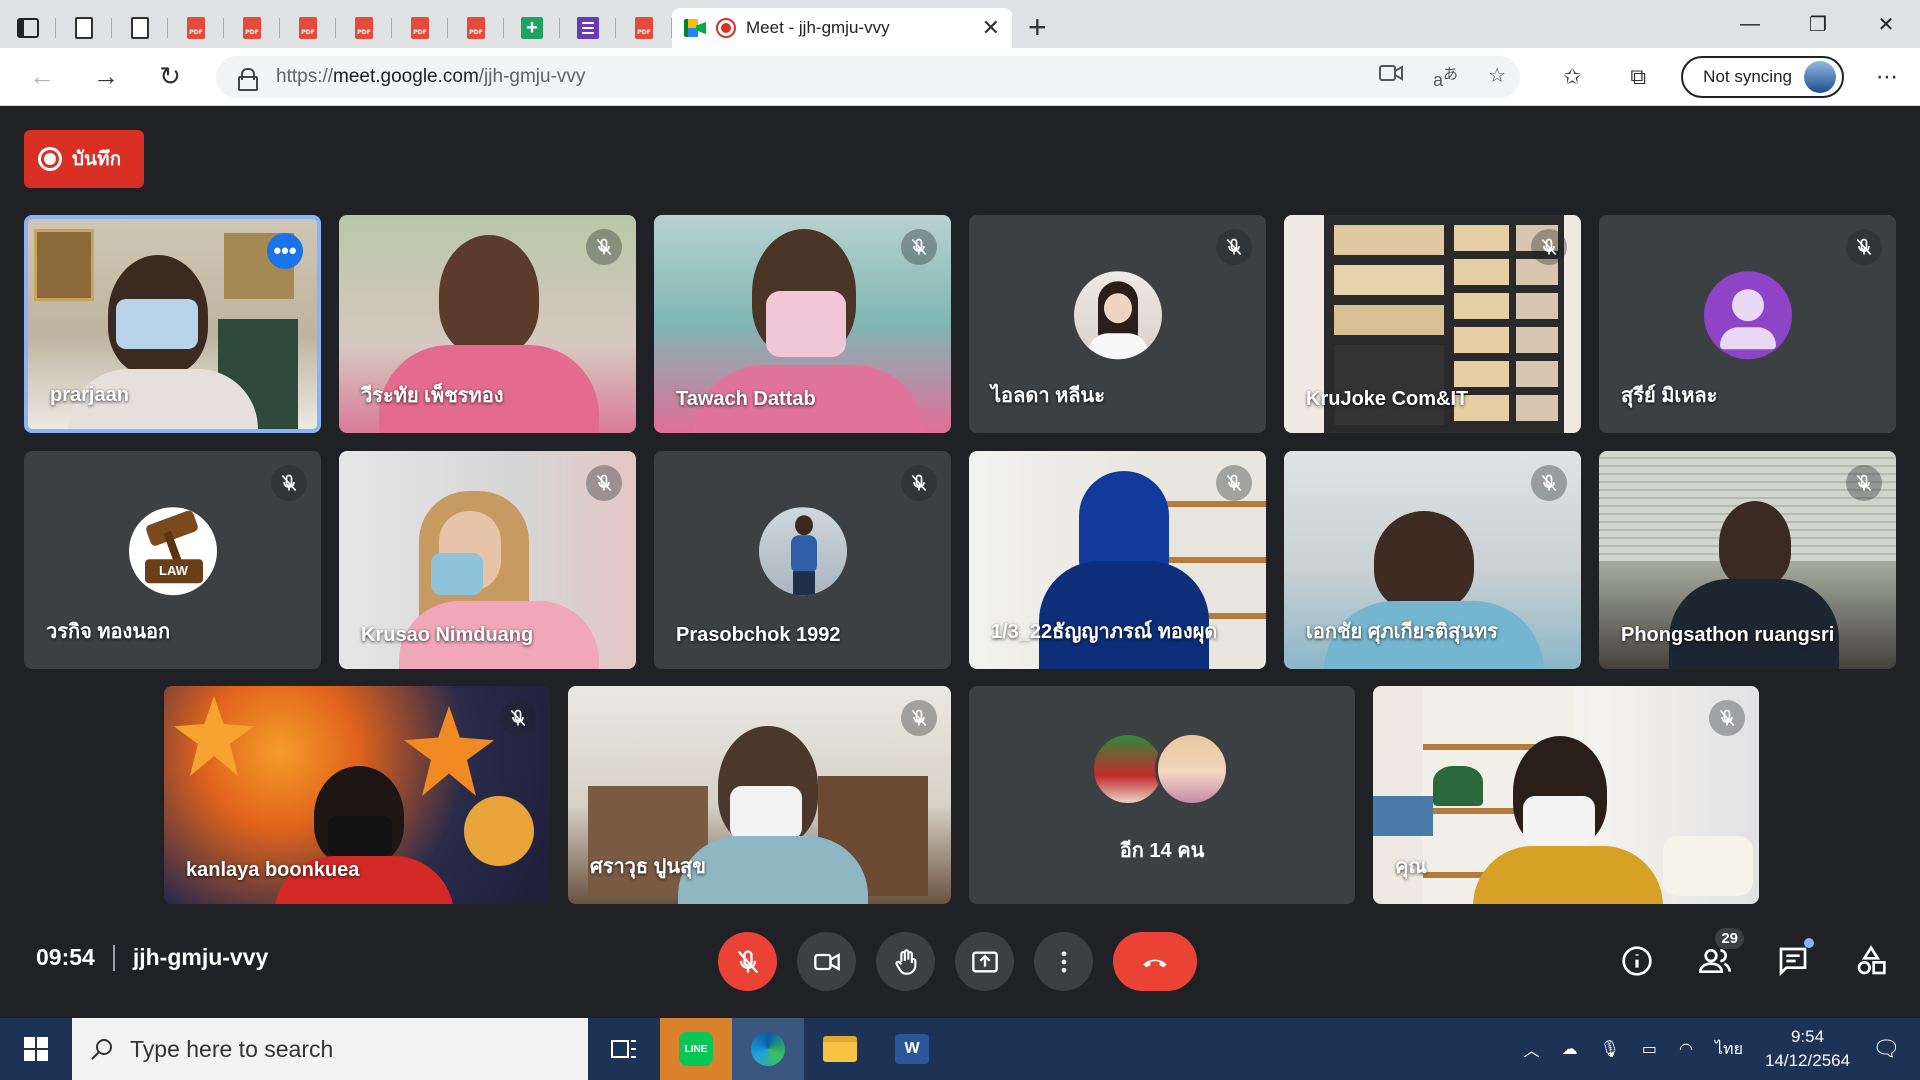 This screenshot has width=1920, height=1080. I want to click on camera-toggle-button, so click(826, 961).